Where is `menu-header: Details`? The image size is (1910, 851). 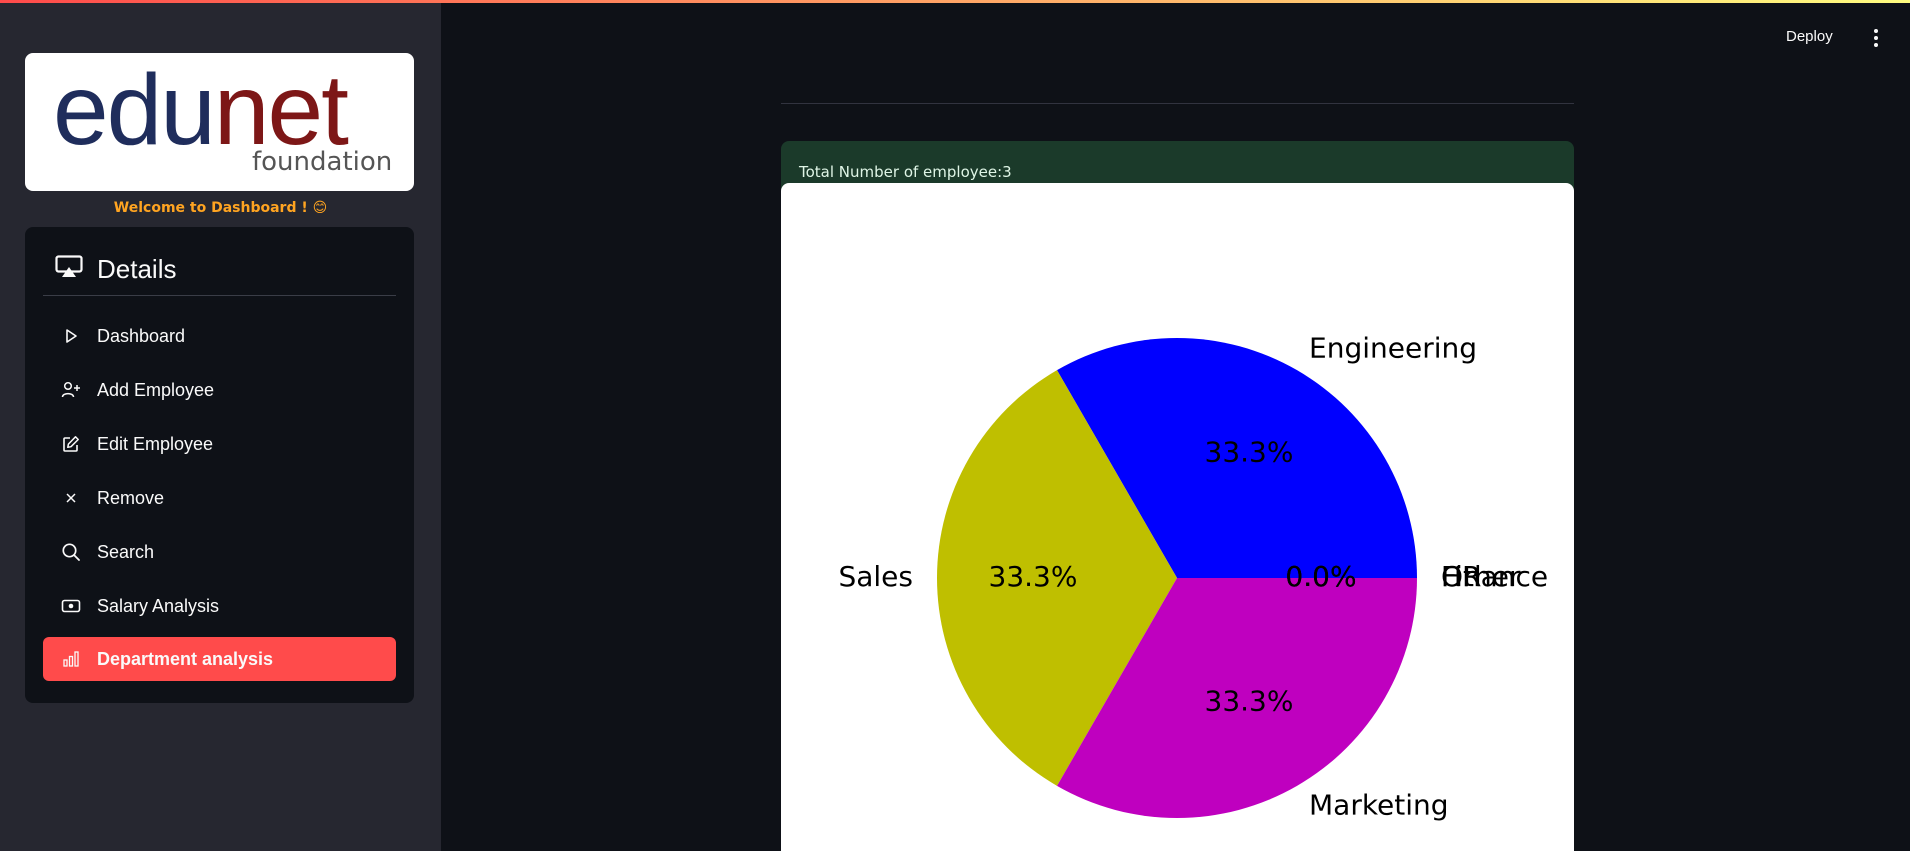 menu-header: Details is located at coordinates (115, 269).